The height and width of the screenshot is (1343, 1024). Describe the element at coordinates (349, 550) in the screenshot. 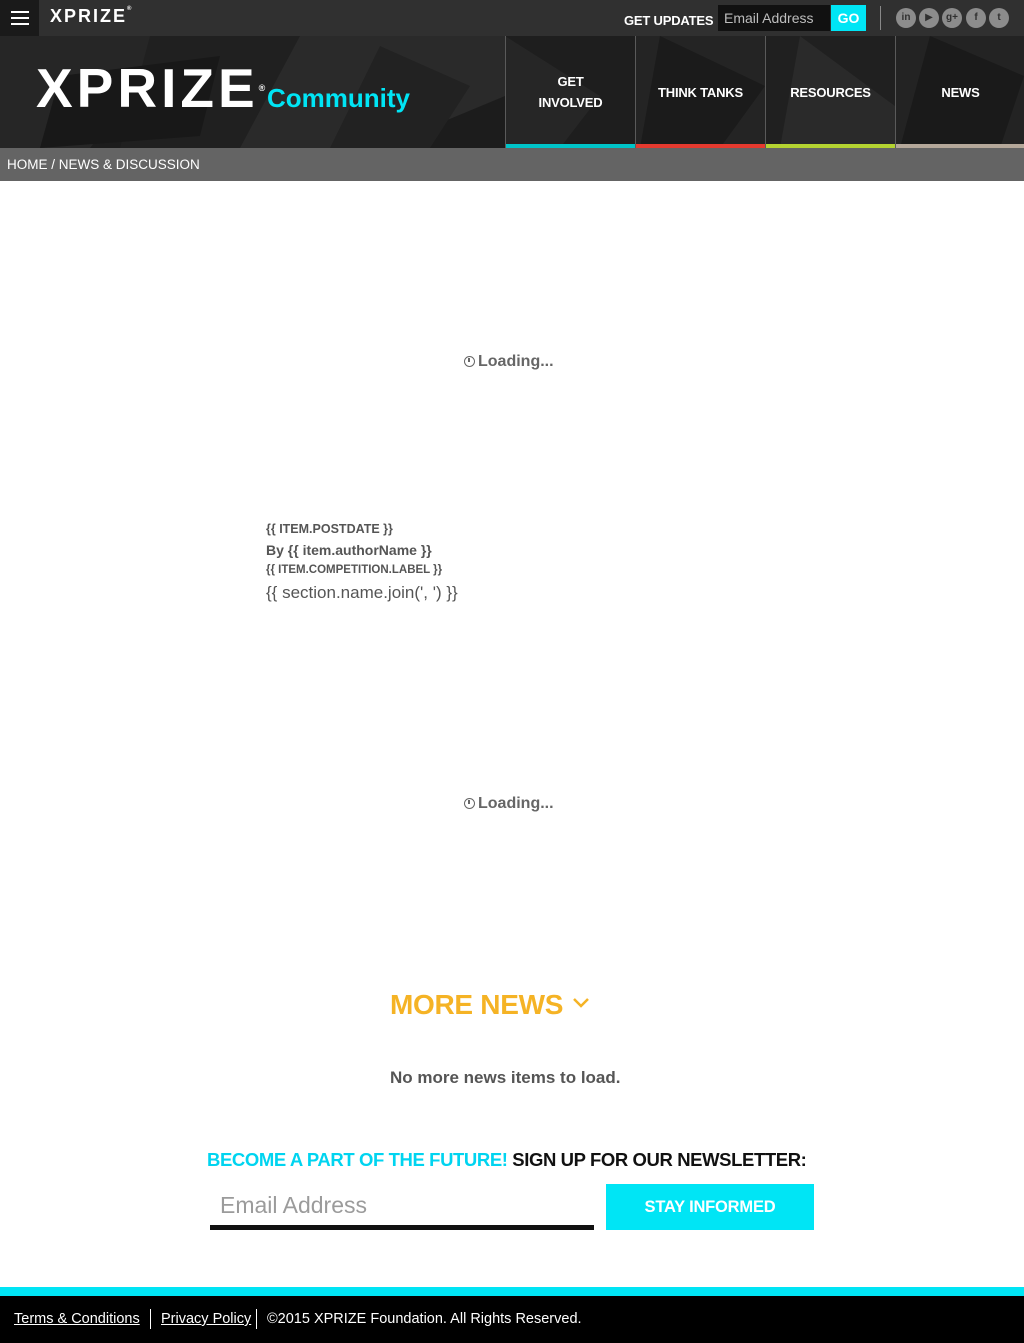

I see `post-author: By {{ item.authorName }}` at that location.